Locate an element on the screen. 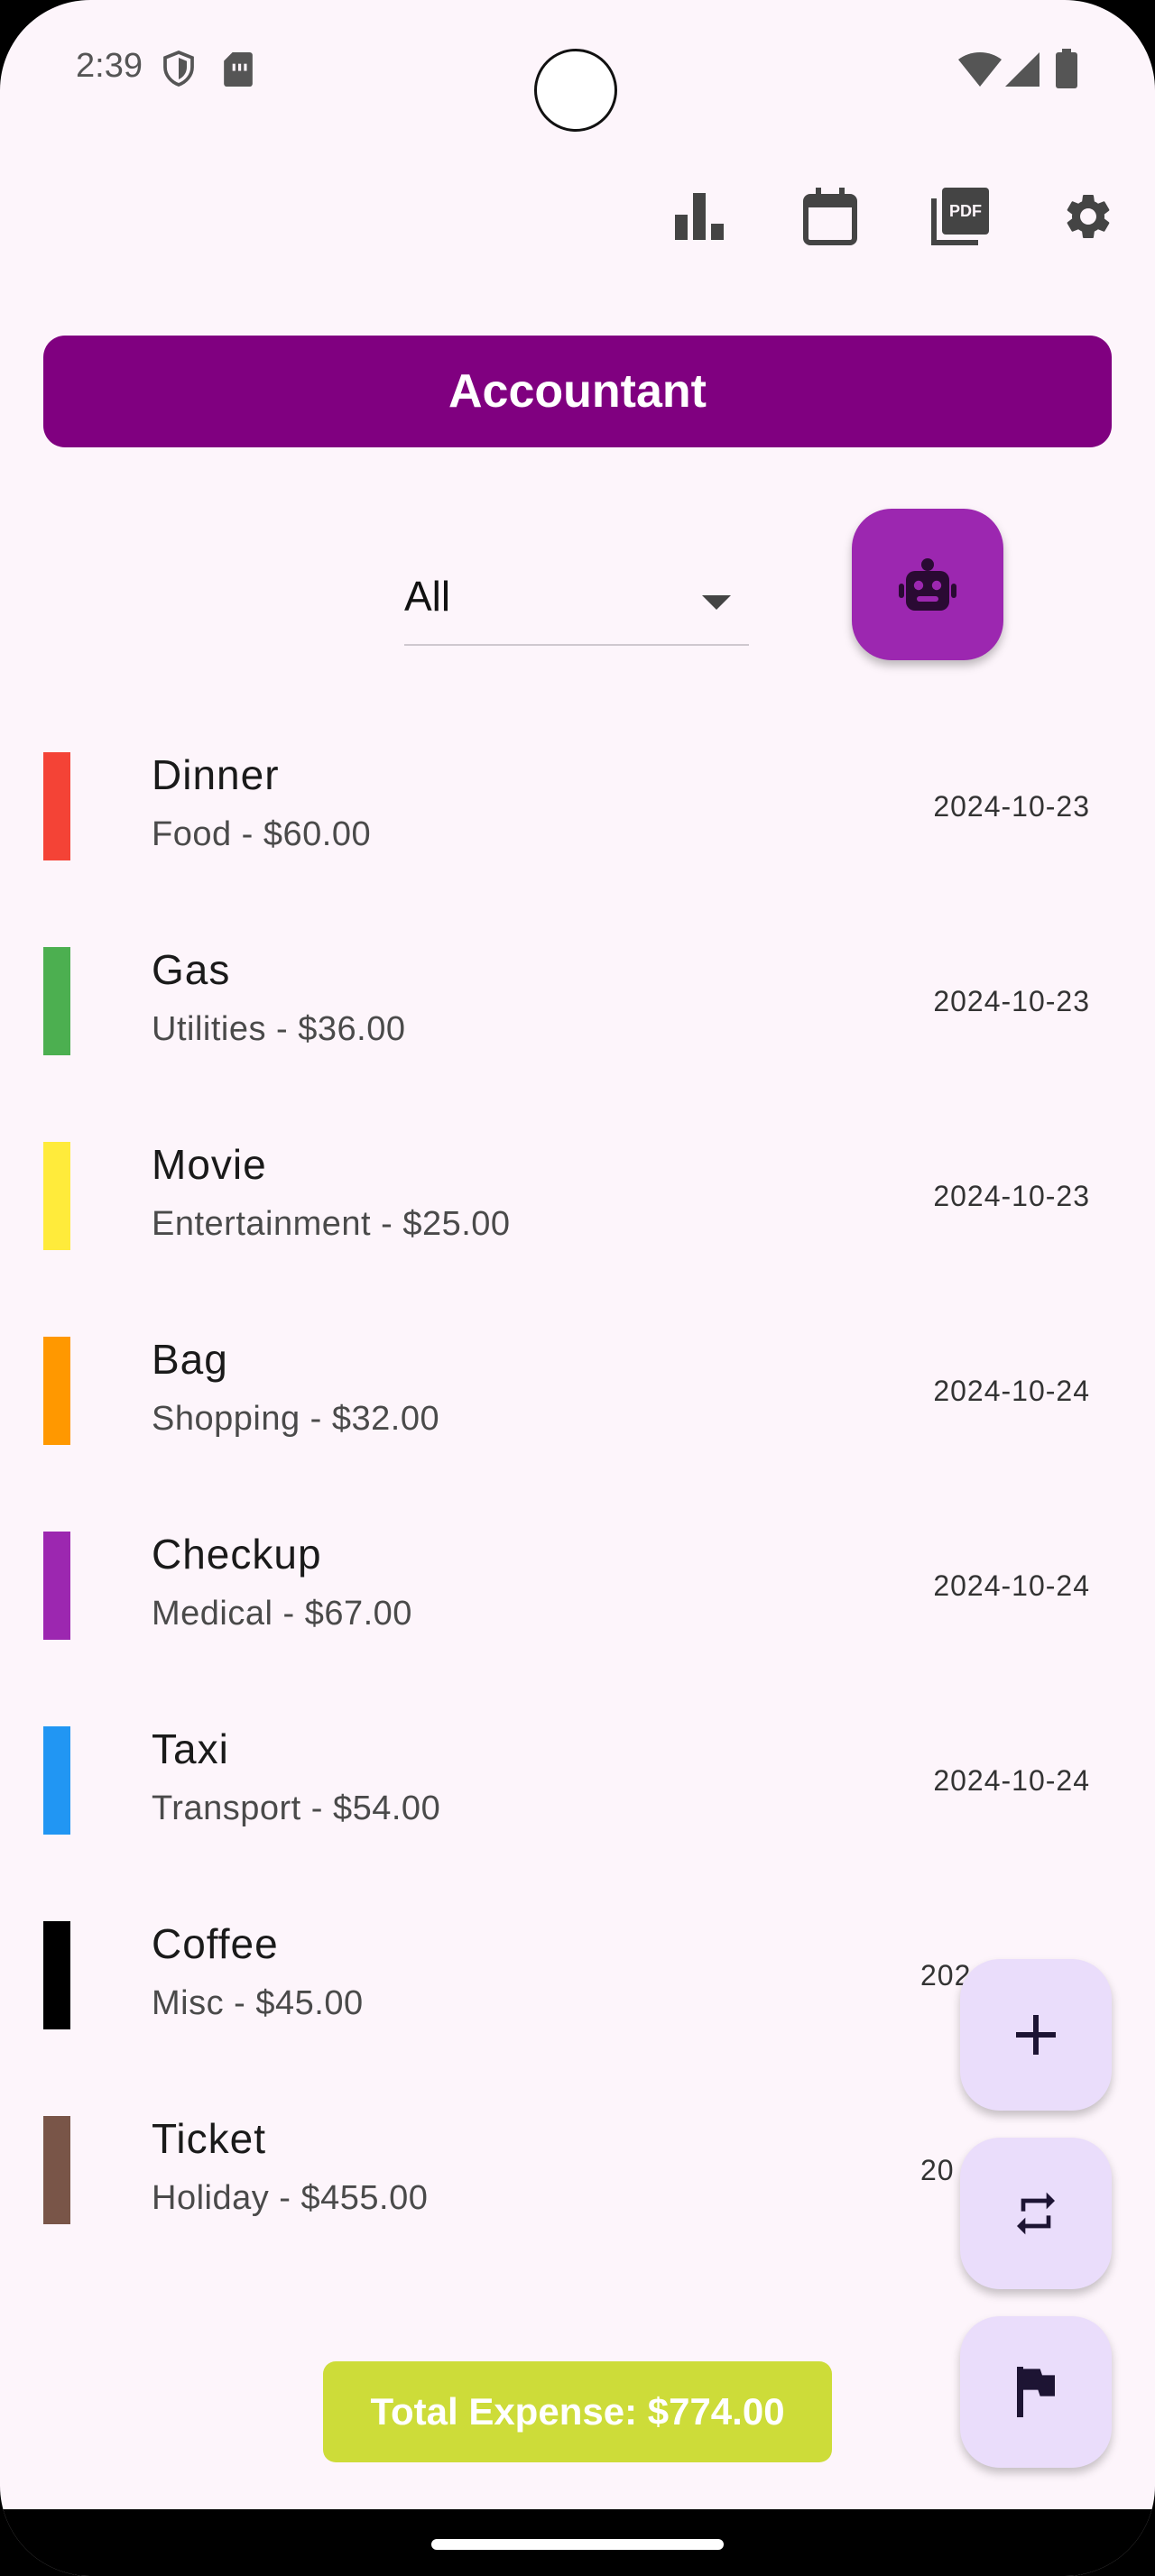 Image resolution: width=1155 pixels, height=2576 pixels. expense-name: Gas is located at coordinates (191, 970).